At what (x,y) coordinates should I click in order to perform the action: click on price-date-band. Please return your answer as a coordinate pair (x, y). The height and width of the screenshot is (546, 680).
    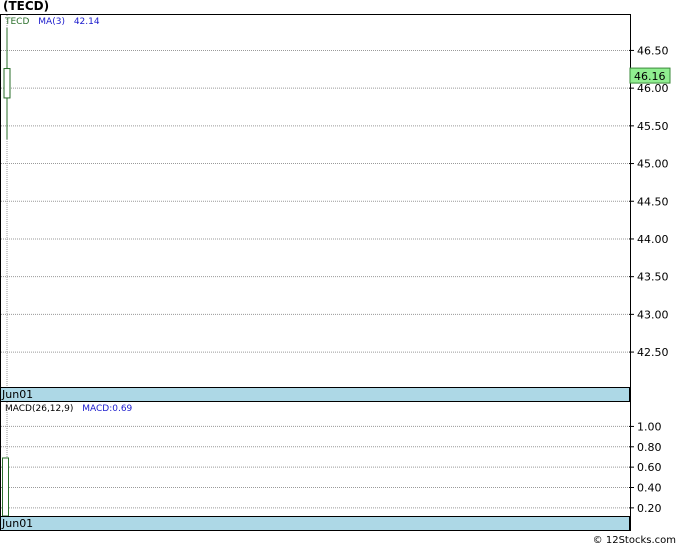
    Looking at the image, I should click on (315, 394).